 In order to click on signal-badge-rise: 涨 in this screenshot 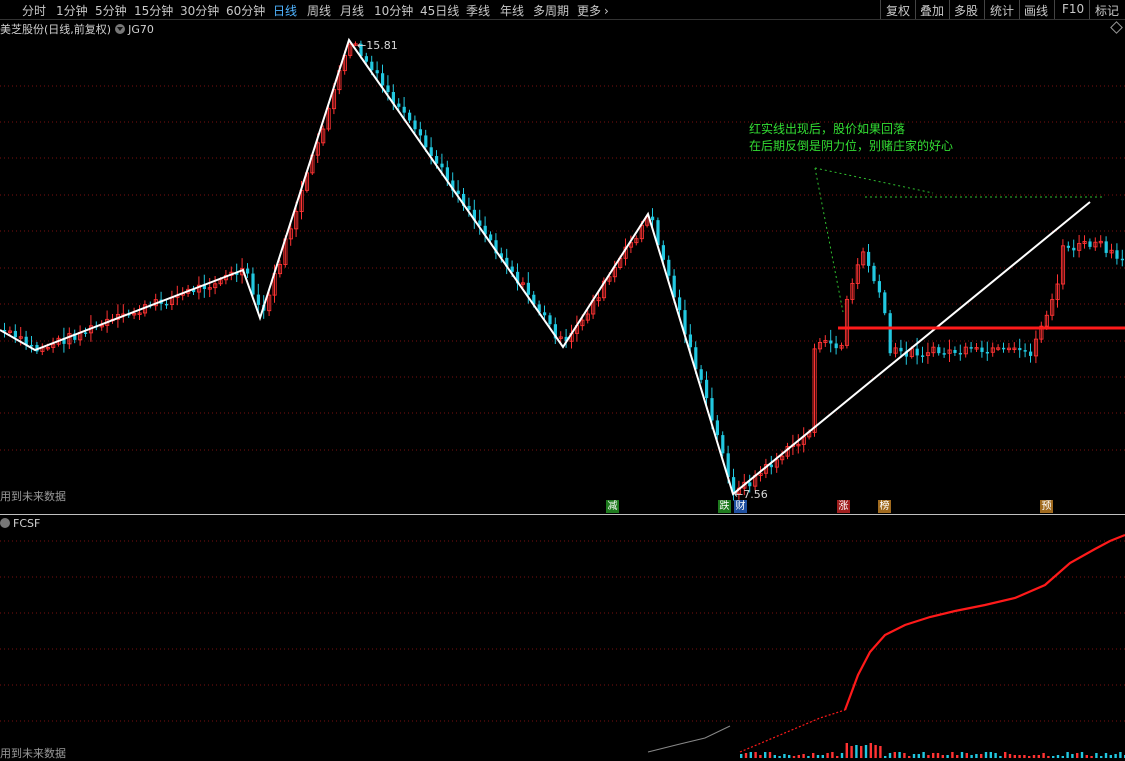, I will do `click(843, 506)`.